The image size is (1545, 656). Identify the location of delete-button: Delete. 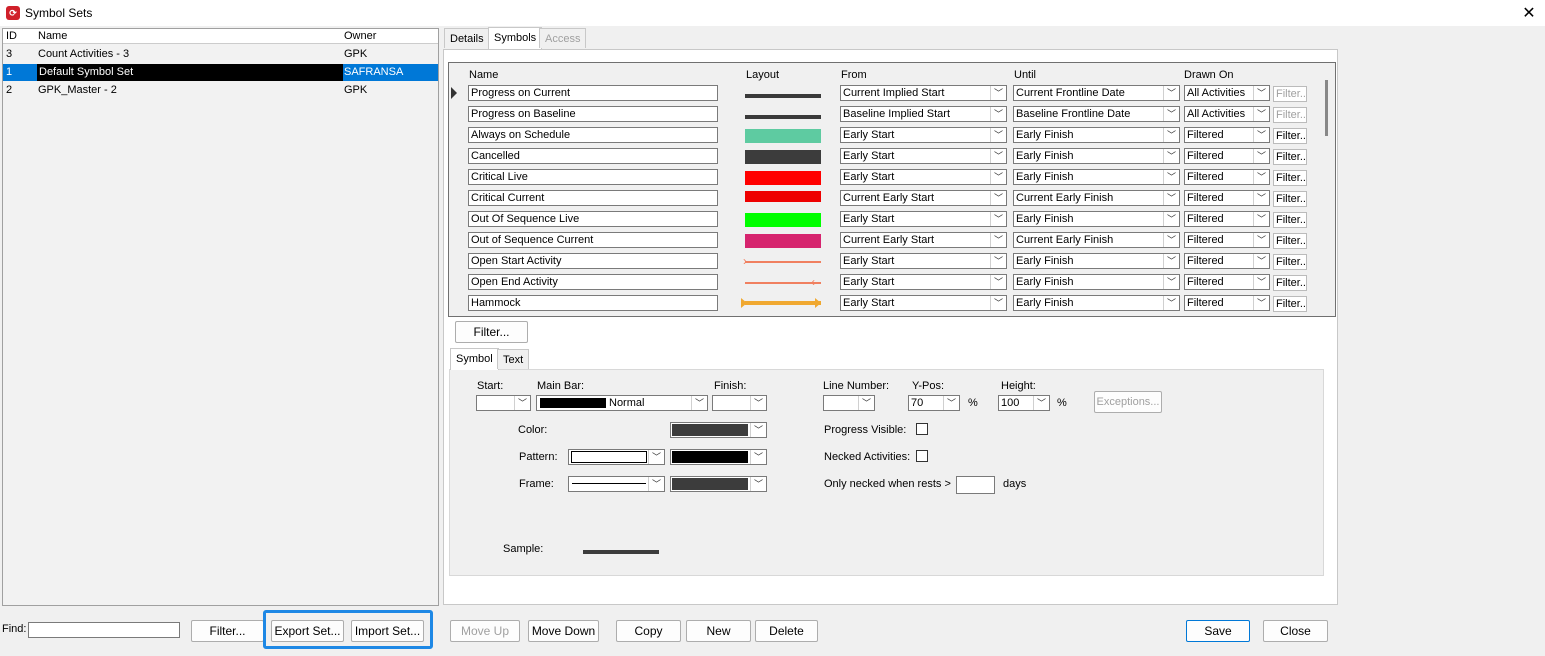
(786, 631).